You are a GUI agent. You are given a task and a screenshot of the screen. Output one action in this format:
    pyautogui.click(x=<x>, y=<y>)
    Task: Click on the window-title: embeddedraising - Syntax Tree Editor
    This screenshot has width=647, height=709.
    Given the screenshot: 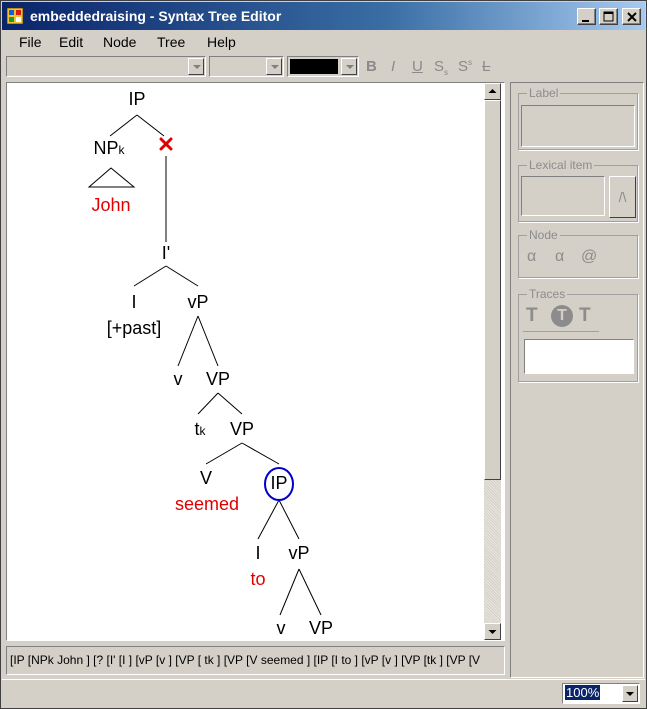 What is the action you would take?
    pyautogui.click(x=156, y=16)
    